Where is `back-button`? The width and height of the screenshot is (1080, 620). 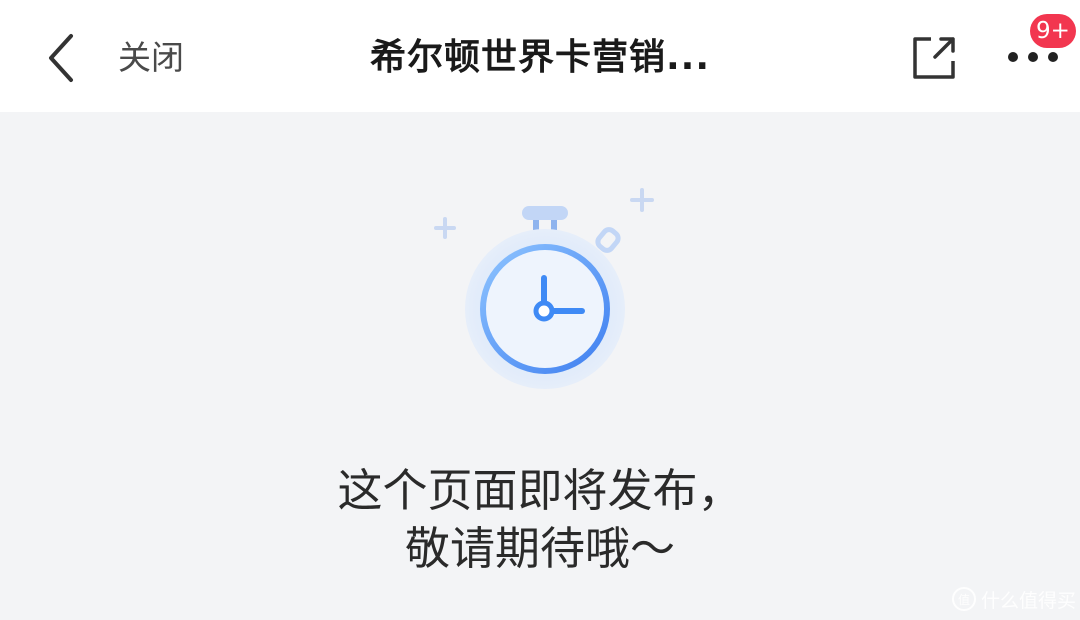 back-button is located at coordinates (61, 58).